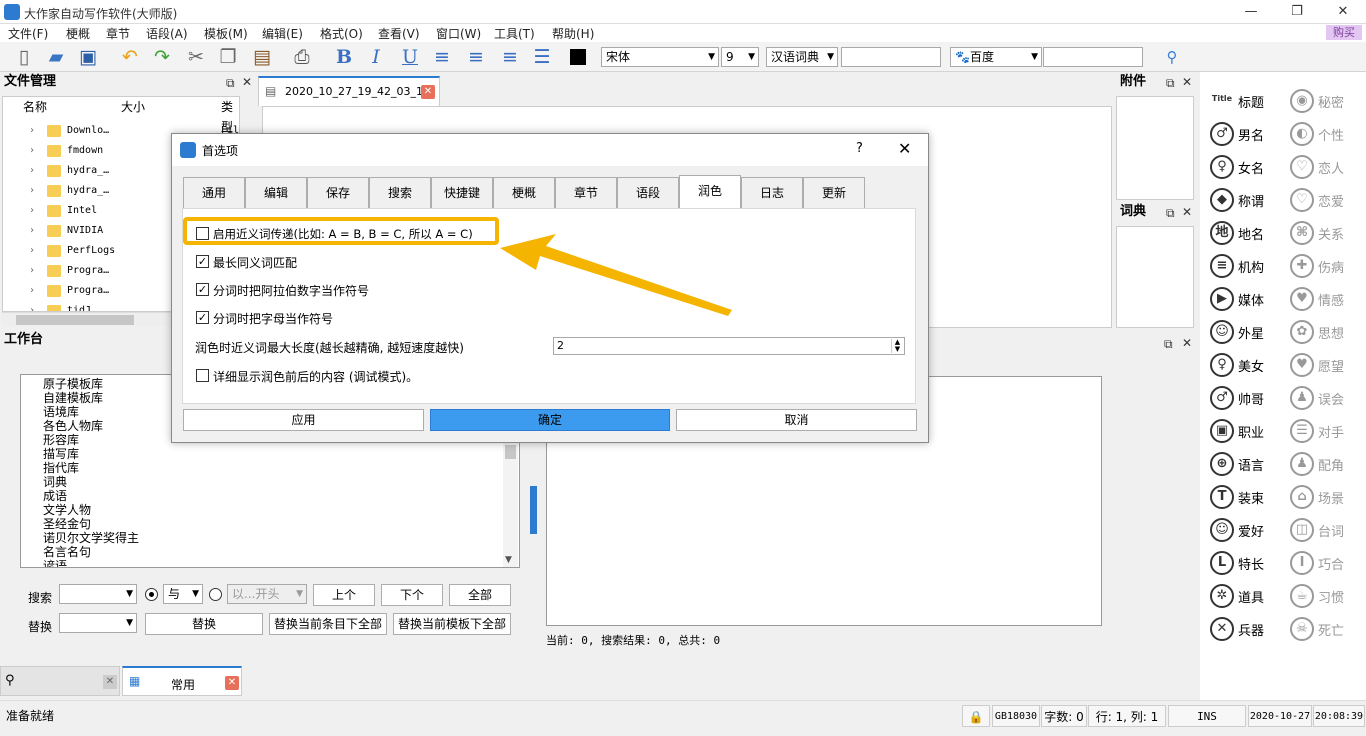  I want to click on list-item: 诺贝尔文学奖得主, so click(91, 538).